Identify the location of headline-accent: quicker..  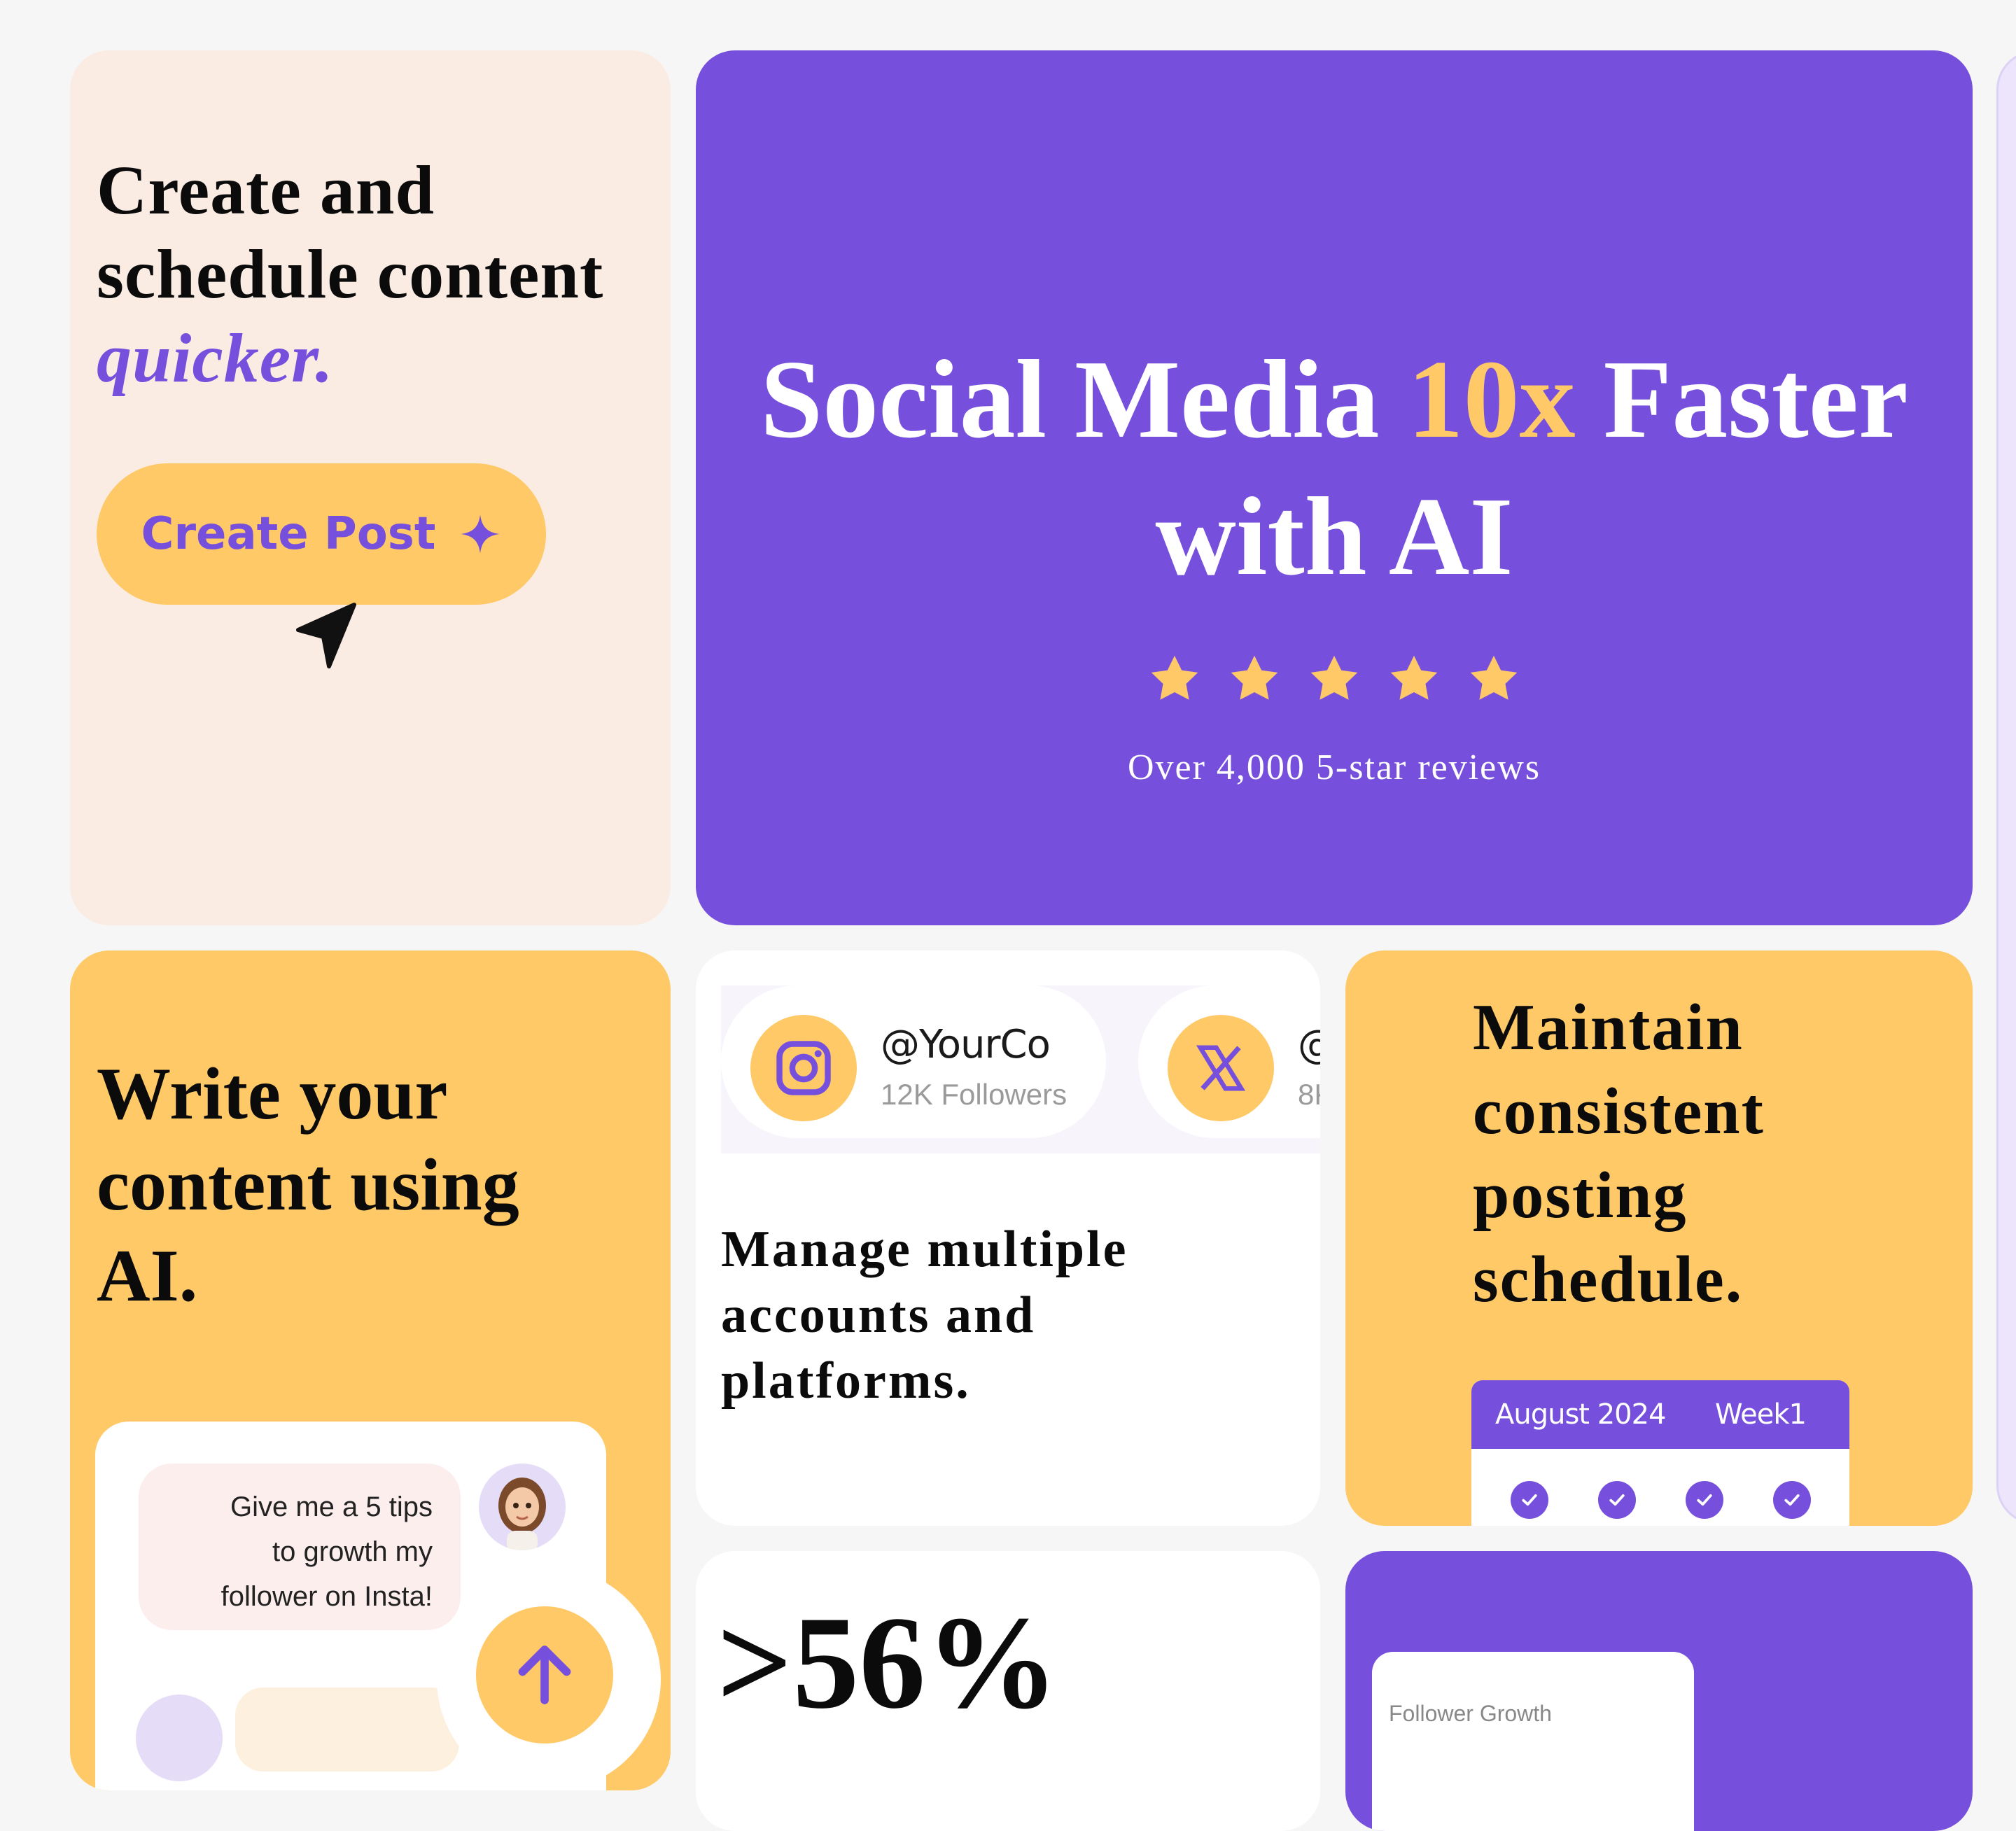
(215, 358).